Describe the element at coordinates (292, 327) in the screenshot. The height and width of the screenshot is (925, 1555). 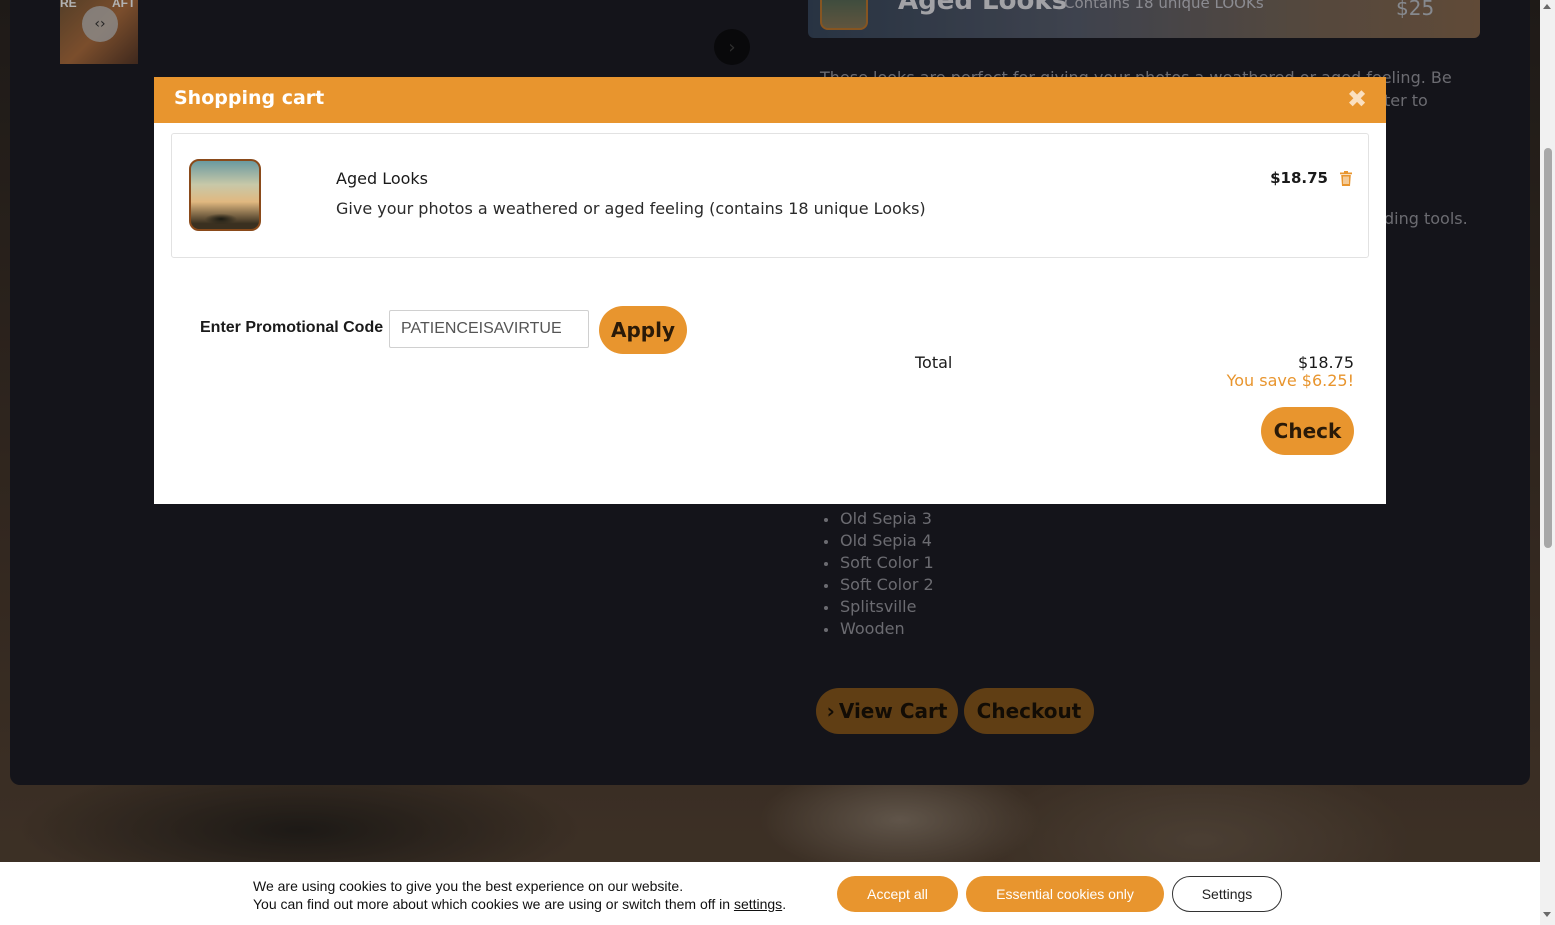
I see `promo-code-label: Enter Promotional Code` at that location.